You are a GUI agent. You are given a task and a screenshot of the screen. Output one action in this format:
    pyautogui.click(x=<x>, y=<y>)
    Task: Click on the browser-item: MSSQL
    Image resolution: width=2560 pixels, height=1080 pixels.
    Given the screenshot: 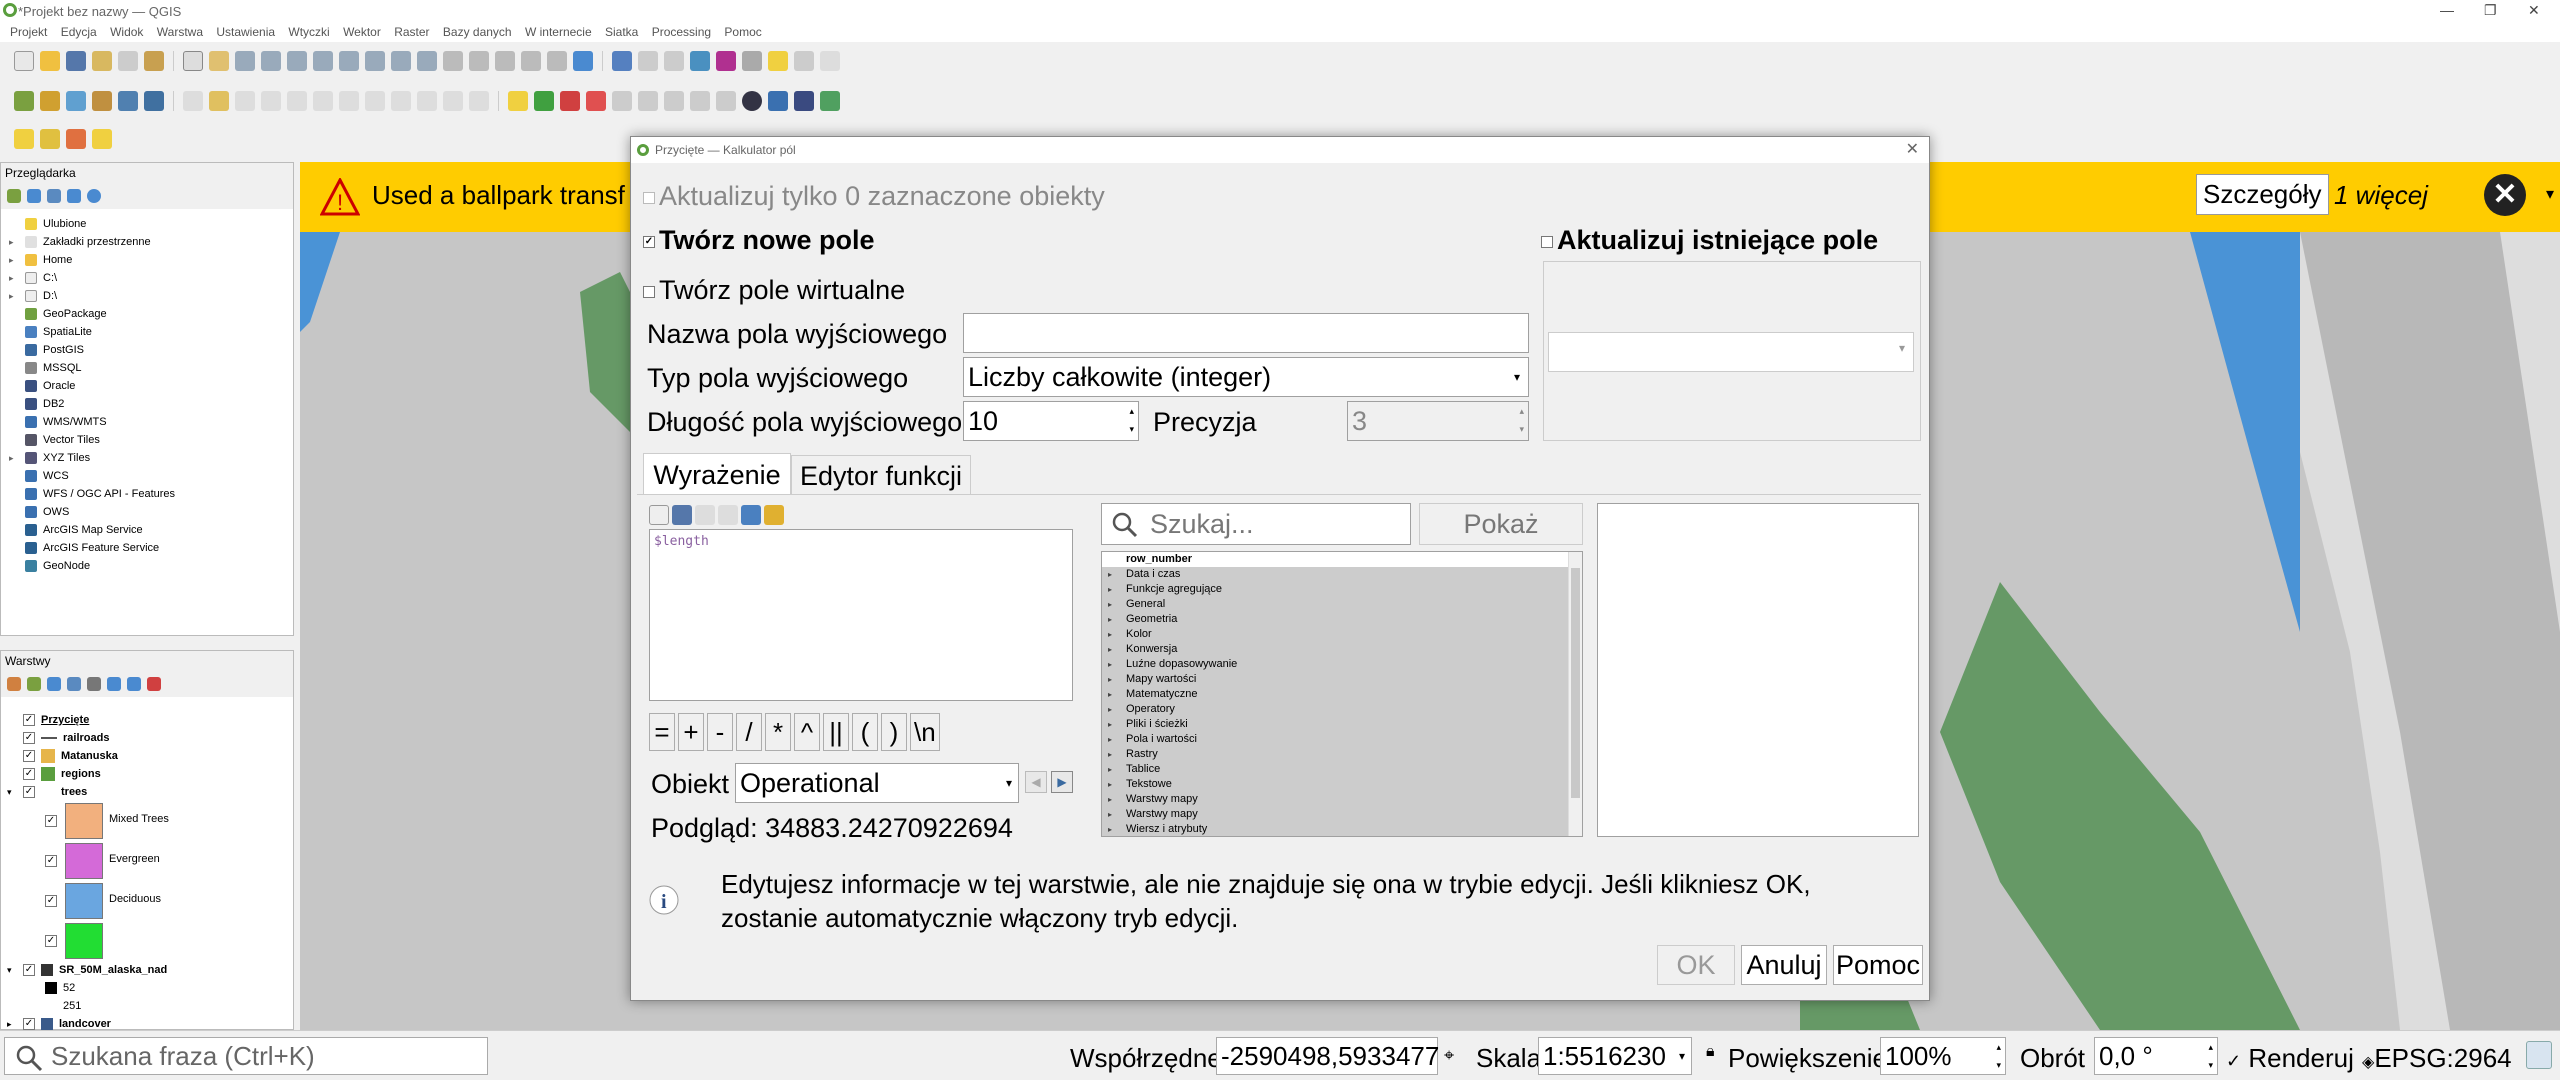 What is the action you would take?
    pyautogui.click(x=147, y=368)
    